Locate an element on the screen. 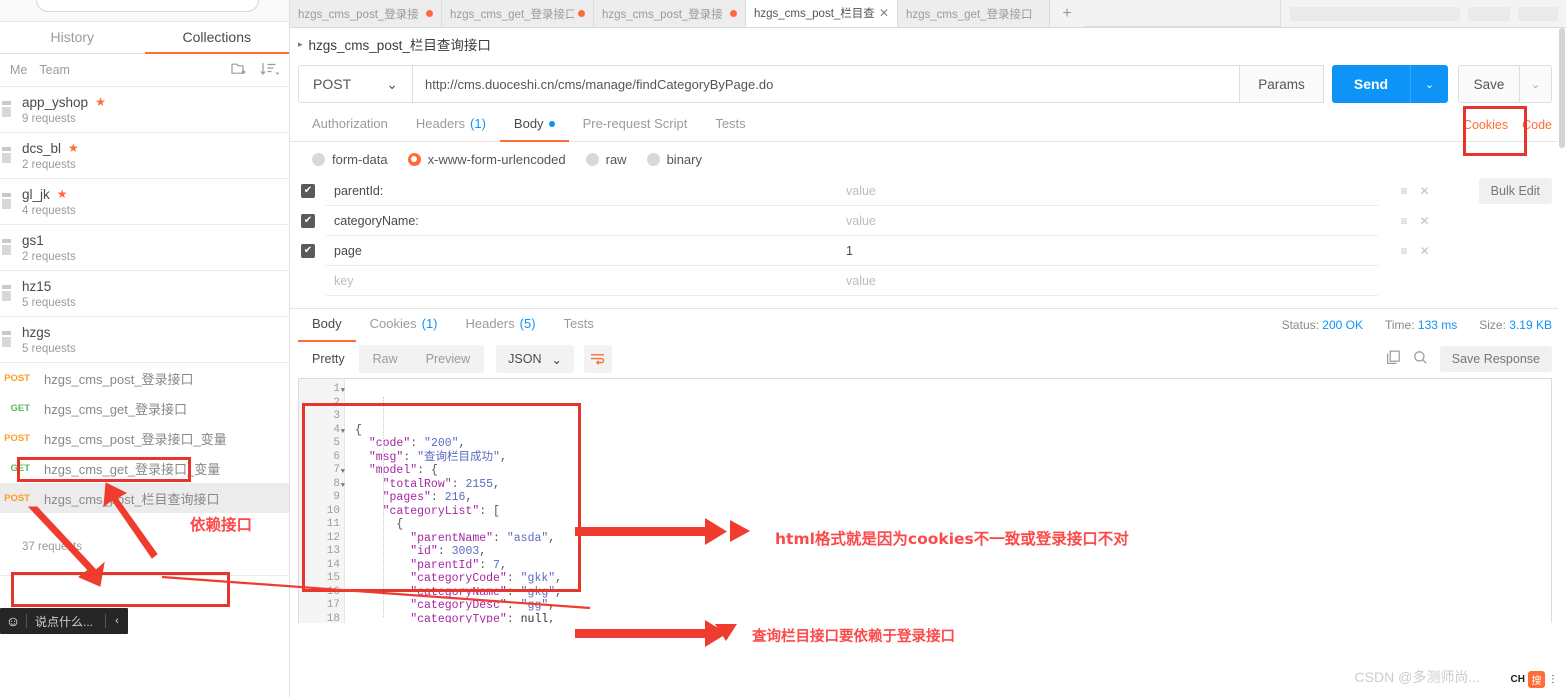 This screenshot has width=1566, height=697. chat-collapse-icon: ‹ is located at coordinates (117, 621).